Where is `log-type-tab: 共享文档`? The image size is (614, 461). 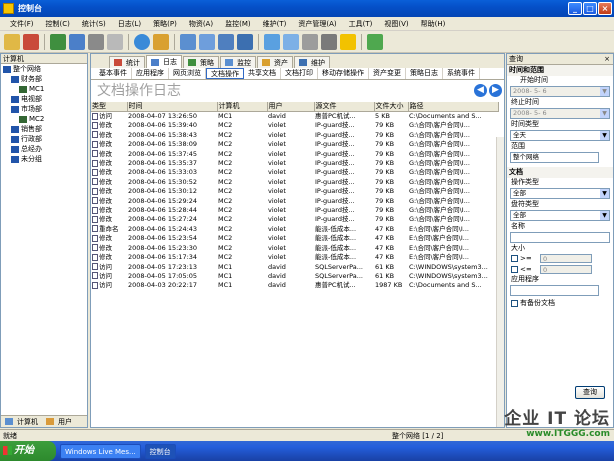
log-type-tab: 共享文档 is located at coordinates (262, 73).